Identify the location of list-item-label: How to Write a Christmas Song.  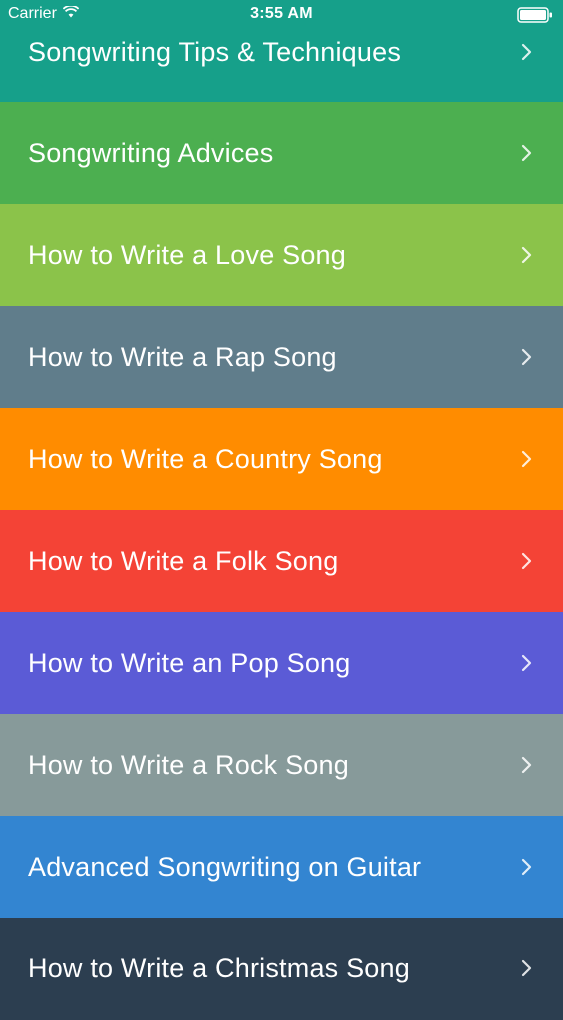
(219, 967).